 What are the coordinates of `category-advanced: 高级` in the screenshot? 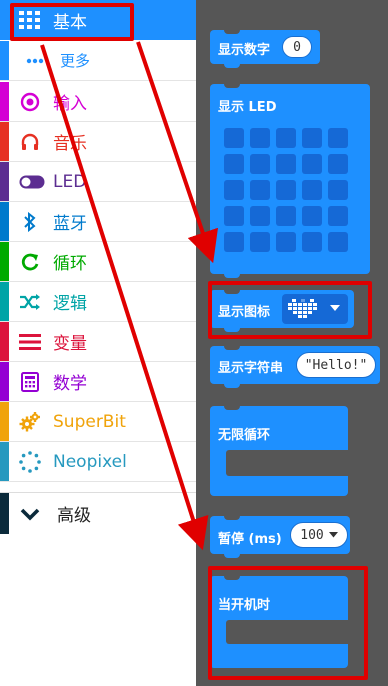 It's located at (98, 513).